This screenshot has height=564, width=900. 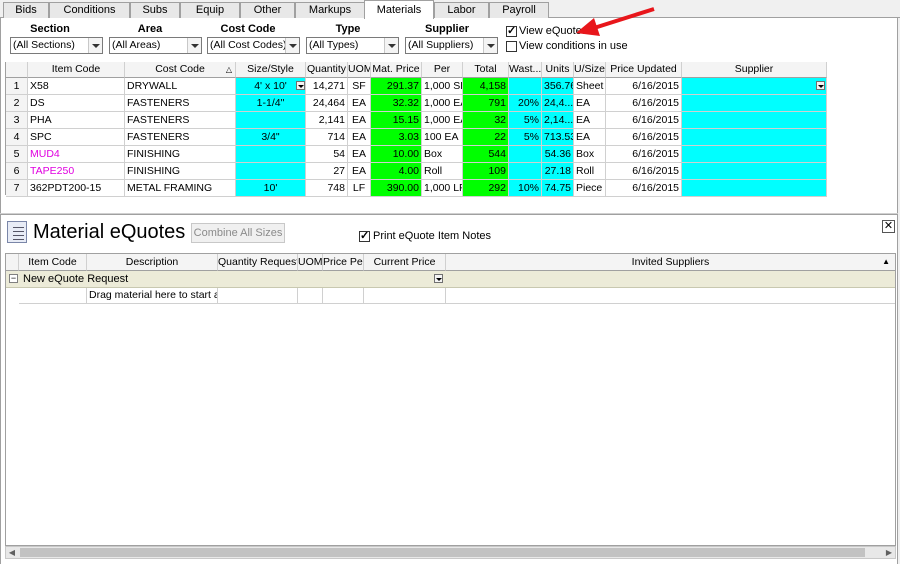 I want to click on units-cell: 54.36, so click(x=558, y=154).